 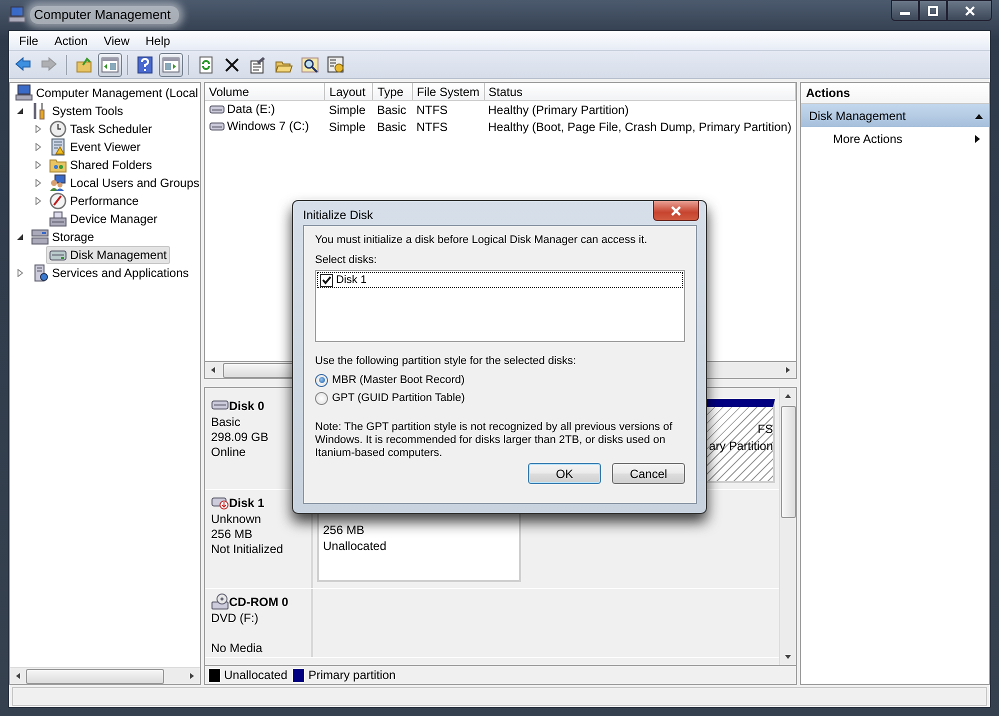 What do you see at coordinates (445, 361) in the screenshot?
I see `field-label: Use the following partition style for the selected disks:` at bounding box center [445, 361].